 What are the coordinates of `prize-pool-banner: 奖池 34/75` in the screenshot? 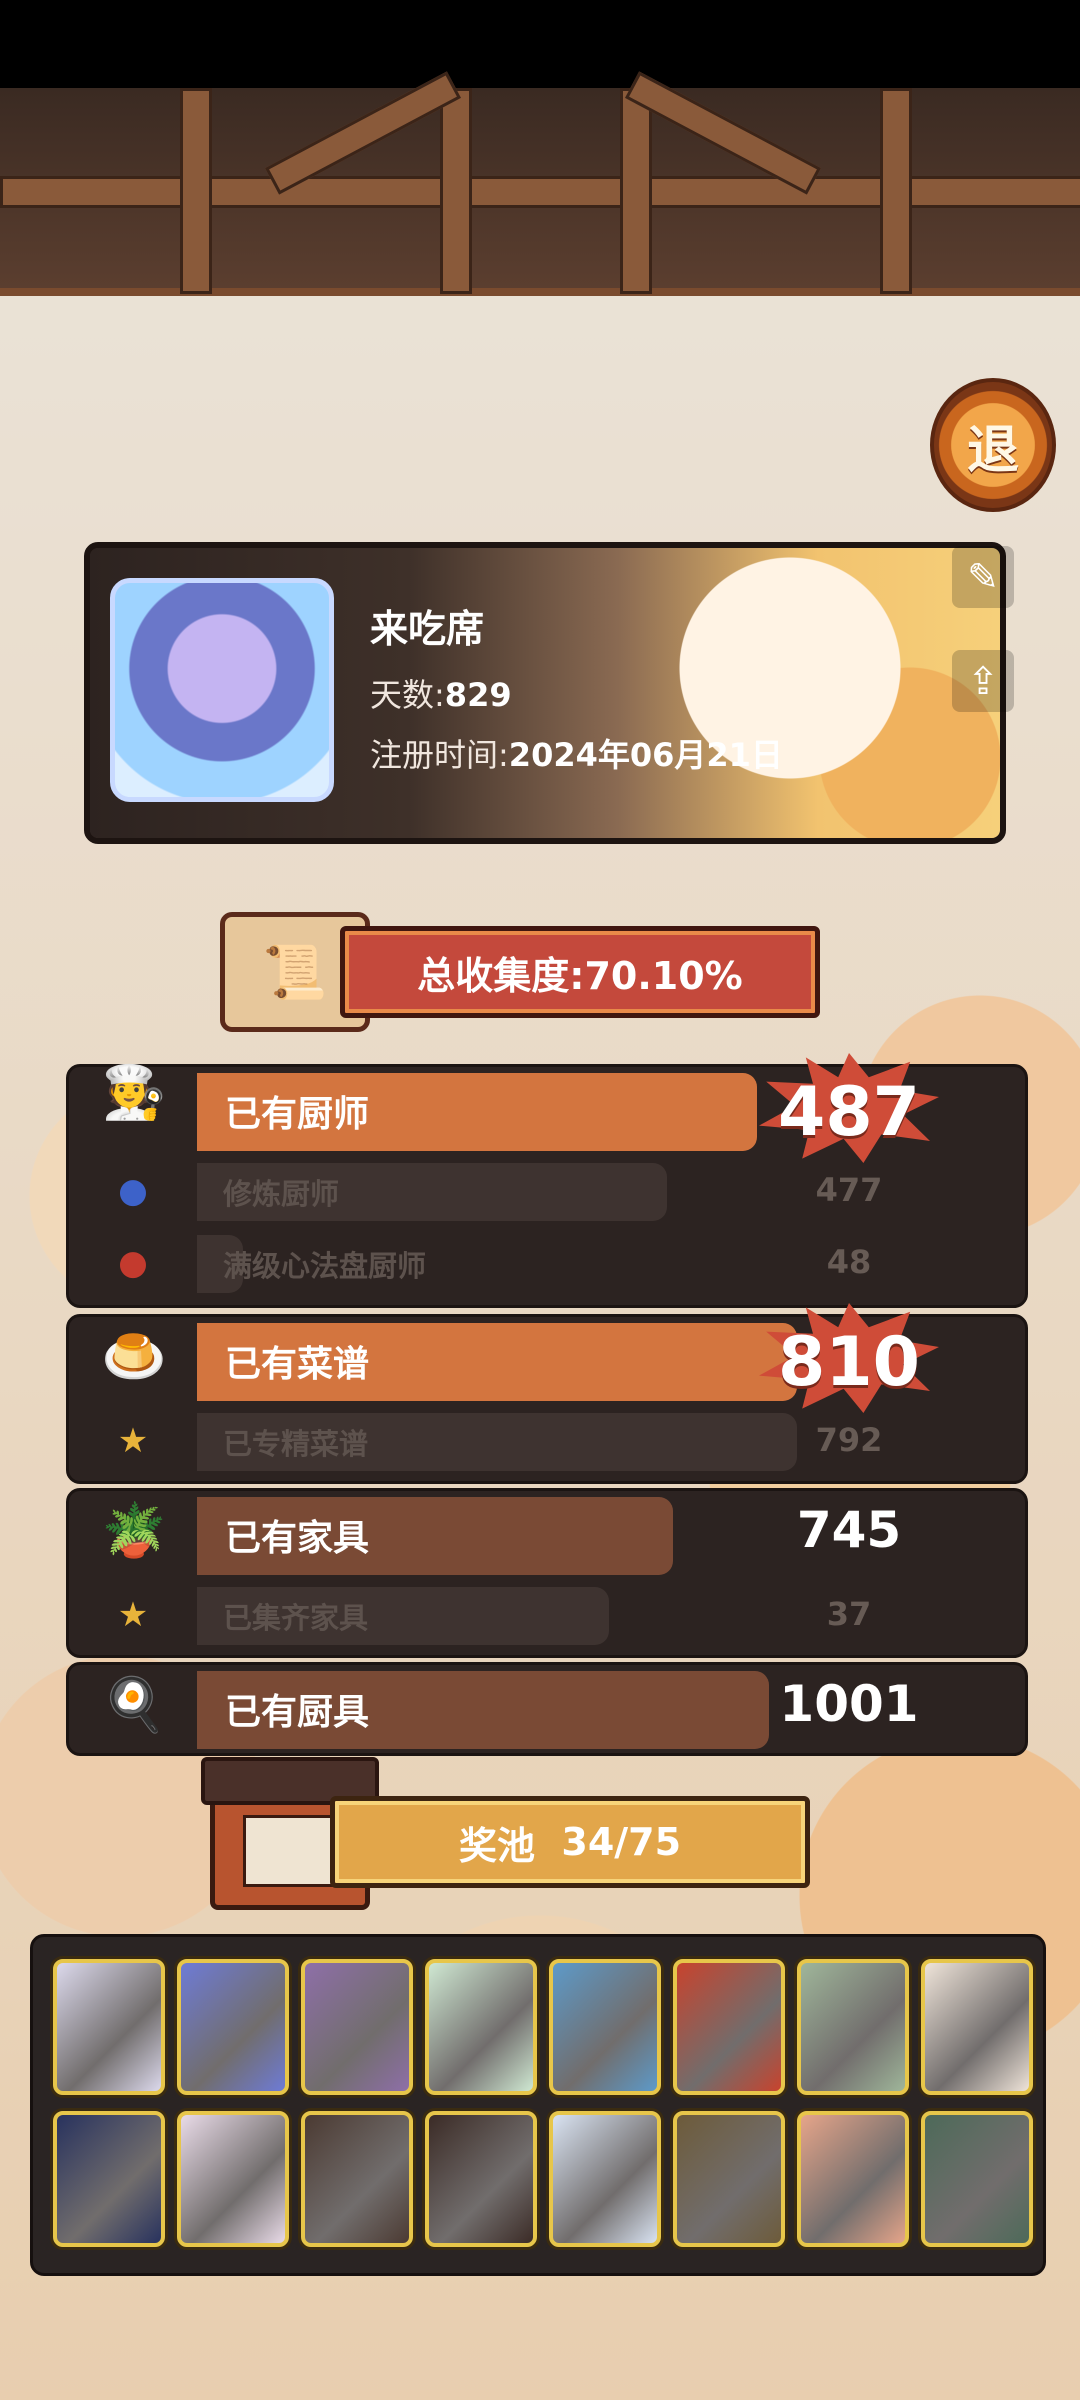 It's located at (515, 1833).